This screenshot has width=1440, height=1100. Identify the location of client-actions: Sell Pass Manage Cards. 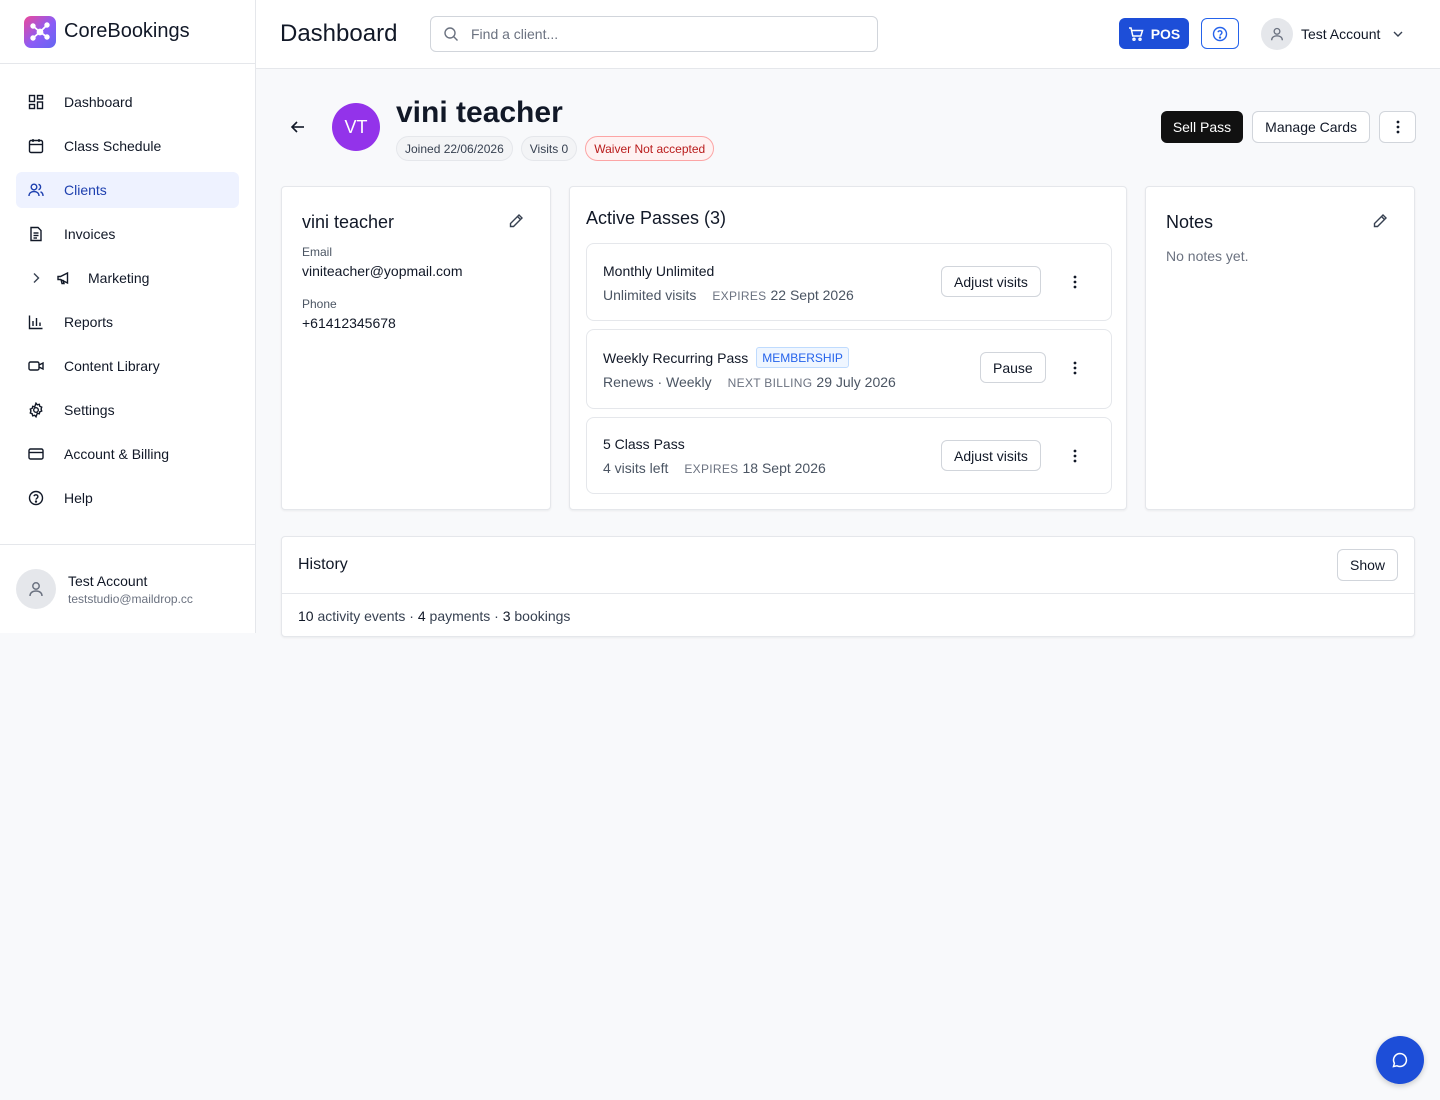
(1288, 127).